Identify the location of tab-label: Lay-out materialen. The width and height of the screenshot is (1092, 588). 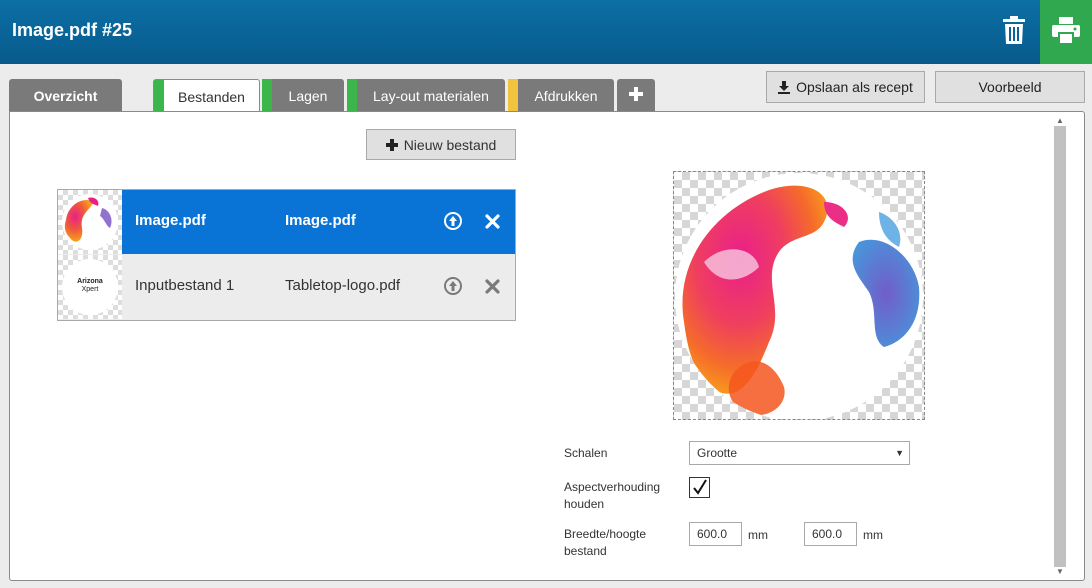
(431, 95).